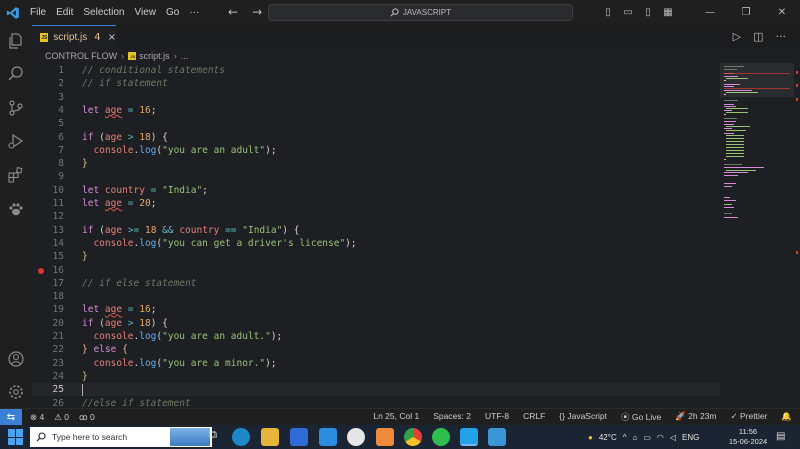  What do you see at coordinates (746, 12) in the screenshot?
I see `restore-icon: ❐` at bounding box center [746, 12].